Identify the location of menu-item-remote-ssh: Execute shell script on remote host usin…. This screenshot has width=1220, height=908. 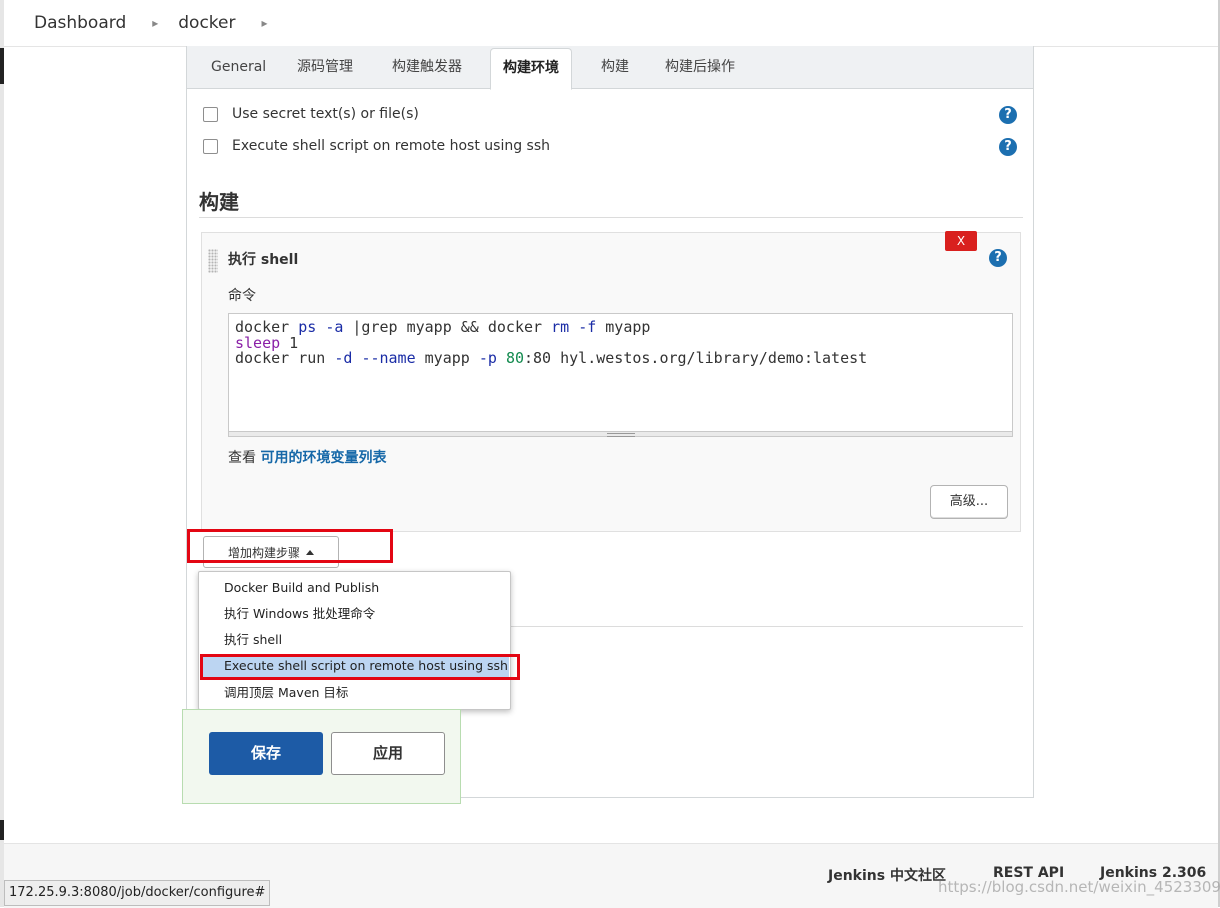
(354, 665).